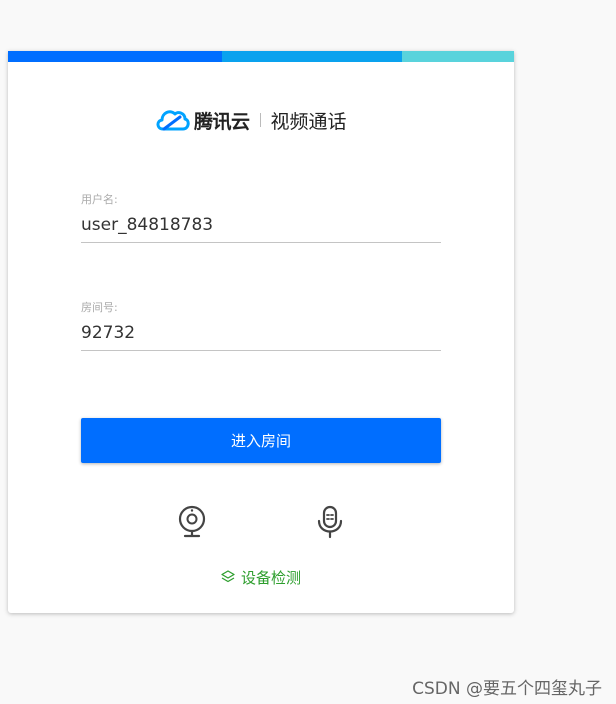  Describe the element at coordinates (260, 120) in the screenshot. I see `logo-divider` at that location.